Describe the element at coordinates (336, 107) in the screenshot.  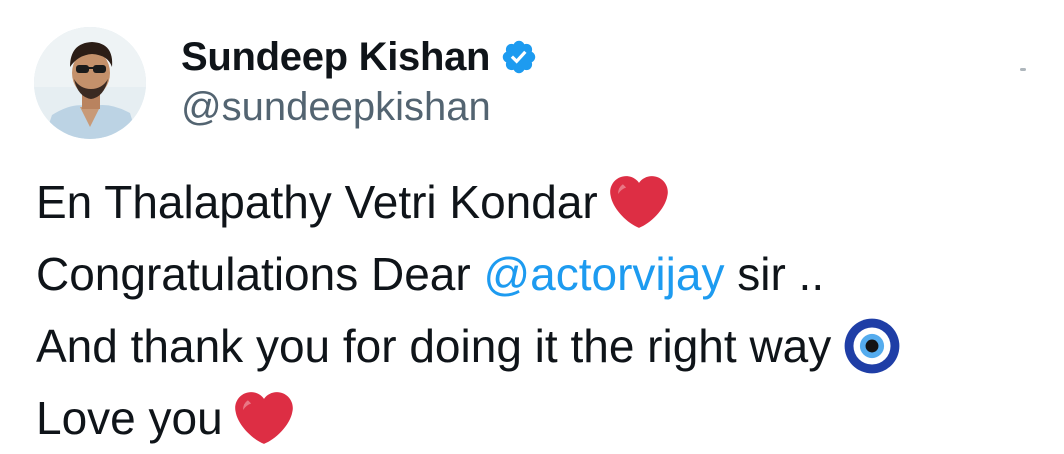
I see `author-handle: @sundeepkishan` at that location.